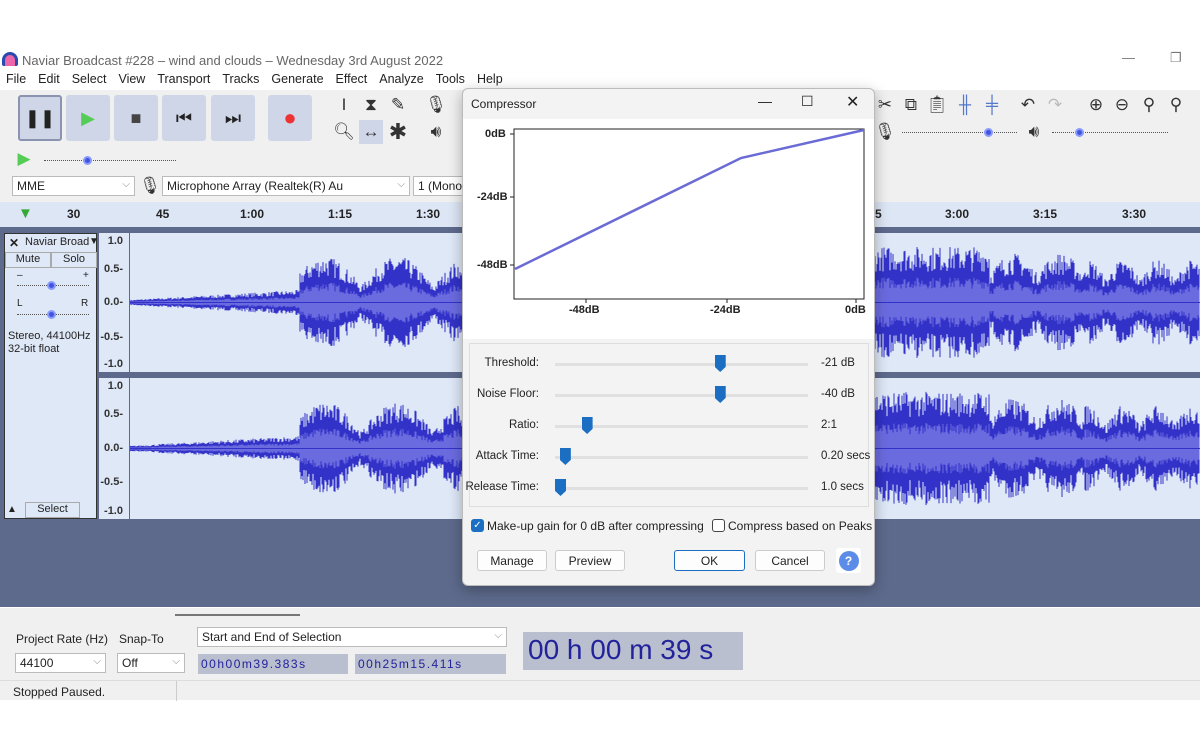 The height and width of the screenshot is (750, 1200). I want to click on cancel-button: Cancel, so click(790, 560).